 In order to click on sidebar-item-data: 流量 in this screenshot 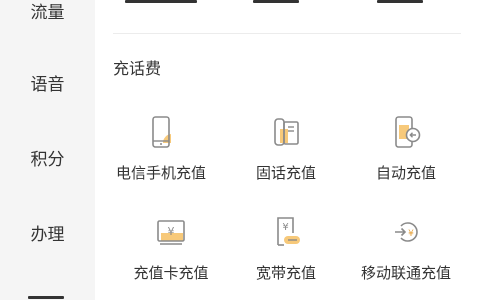, I will do `click(47, 13)`.